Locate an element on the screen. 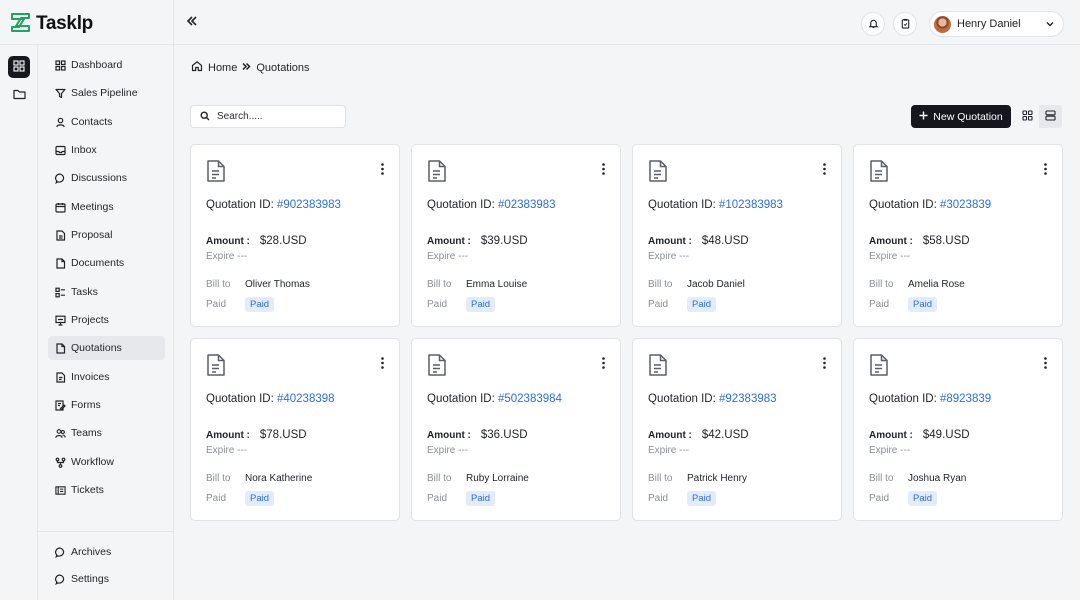 The height and width of the screenshot is (600, 1080). grid-view-button is located at coordinates (1027, 116).